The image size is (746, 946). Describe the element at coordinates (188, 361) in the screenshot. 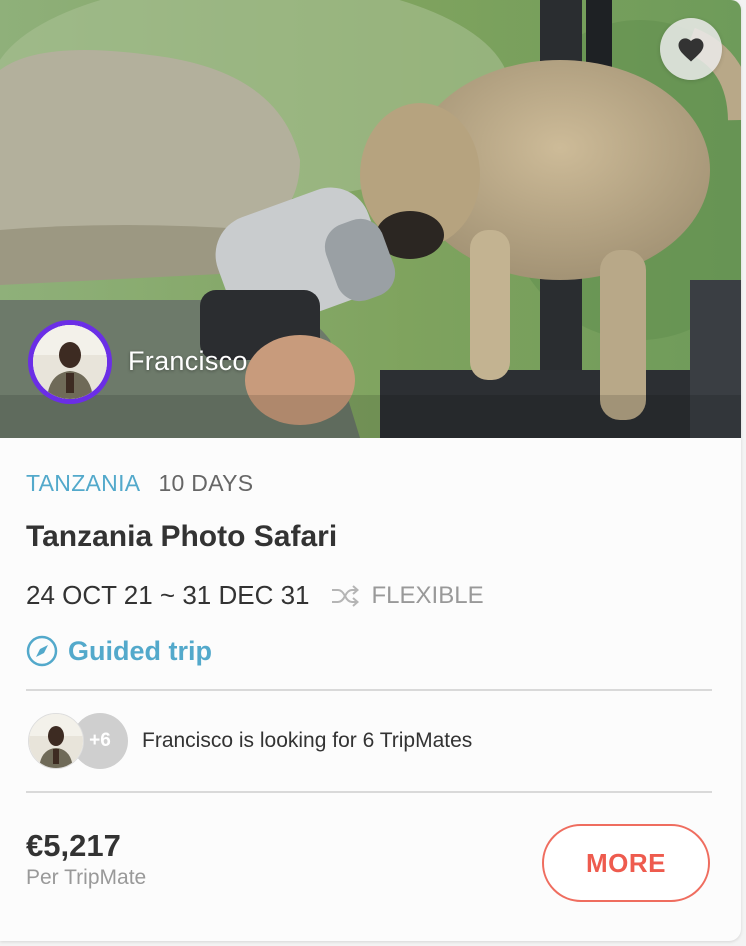

I see `host-name: Francisco` at that location.